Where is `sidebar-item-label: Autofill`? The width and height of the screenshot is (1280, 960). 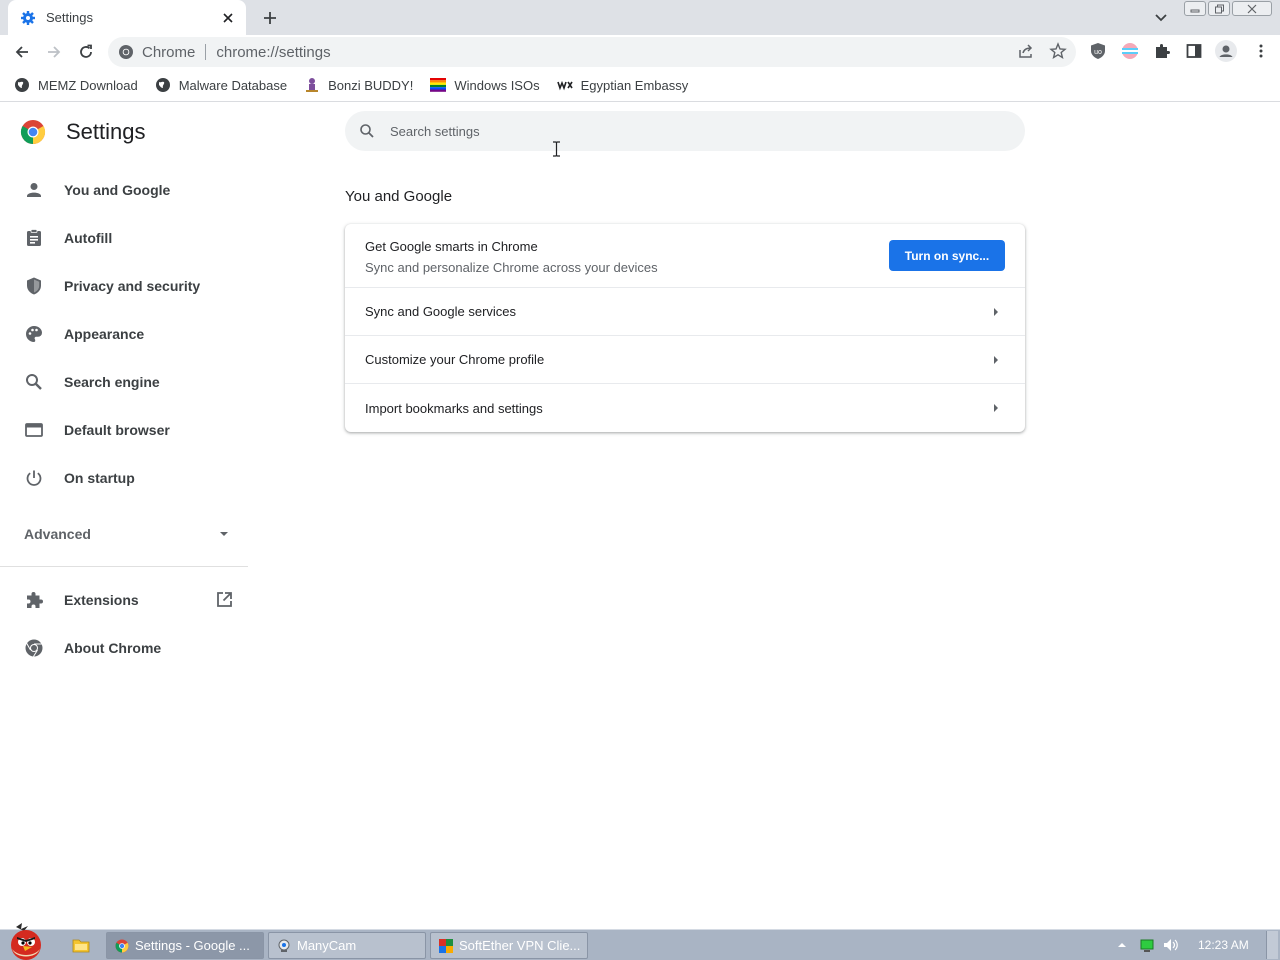 sidebar-item-label: Autofill is located at coordinates (88, 238).